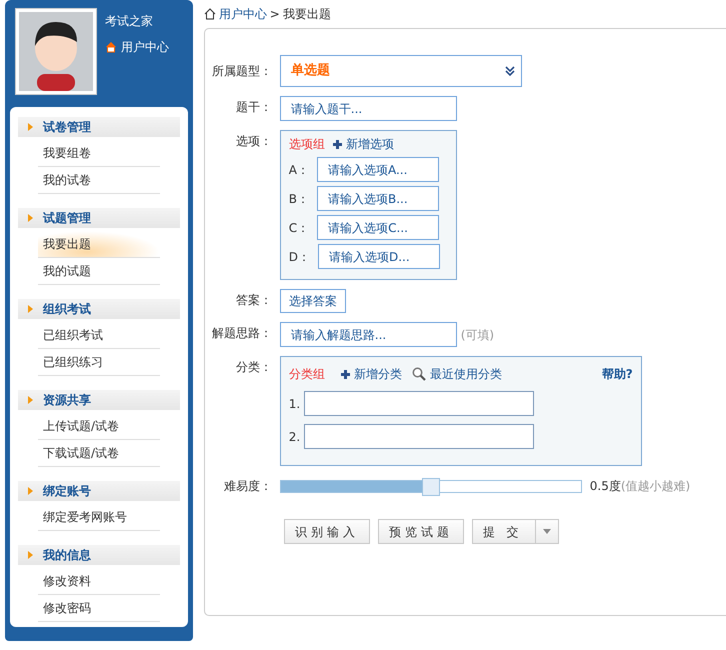 This screenshot has width=726, height=650. Describe the element at coordinates (99, 271) in the screenshot. I see `sidebar-item: 我的试题` at that location.